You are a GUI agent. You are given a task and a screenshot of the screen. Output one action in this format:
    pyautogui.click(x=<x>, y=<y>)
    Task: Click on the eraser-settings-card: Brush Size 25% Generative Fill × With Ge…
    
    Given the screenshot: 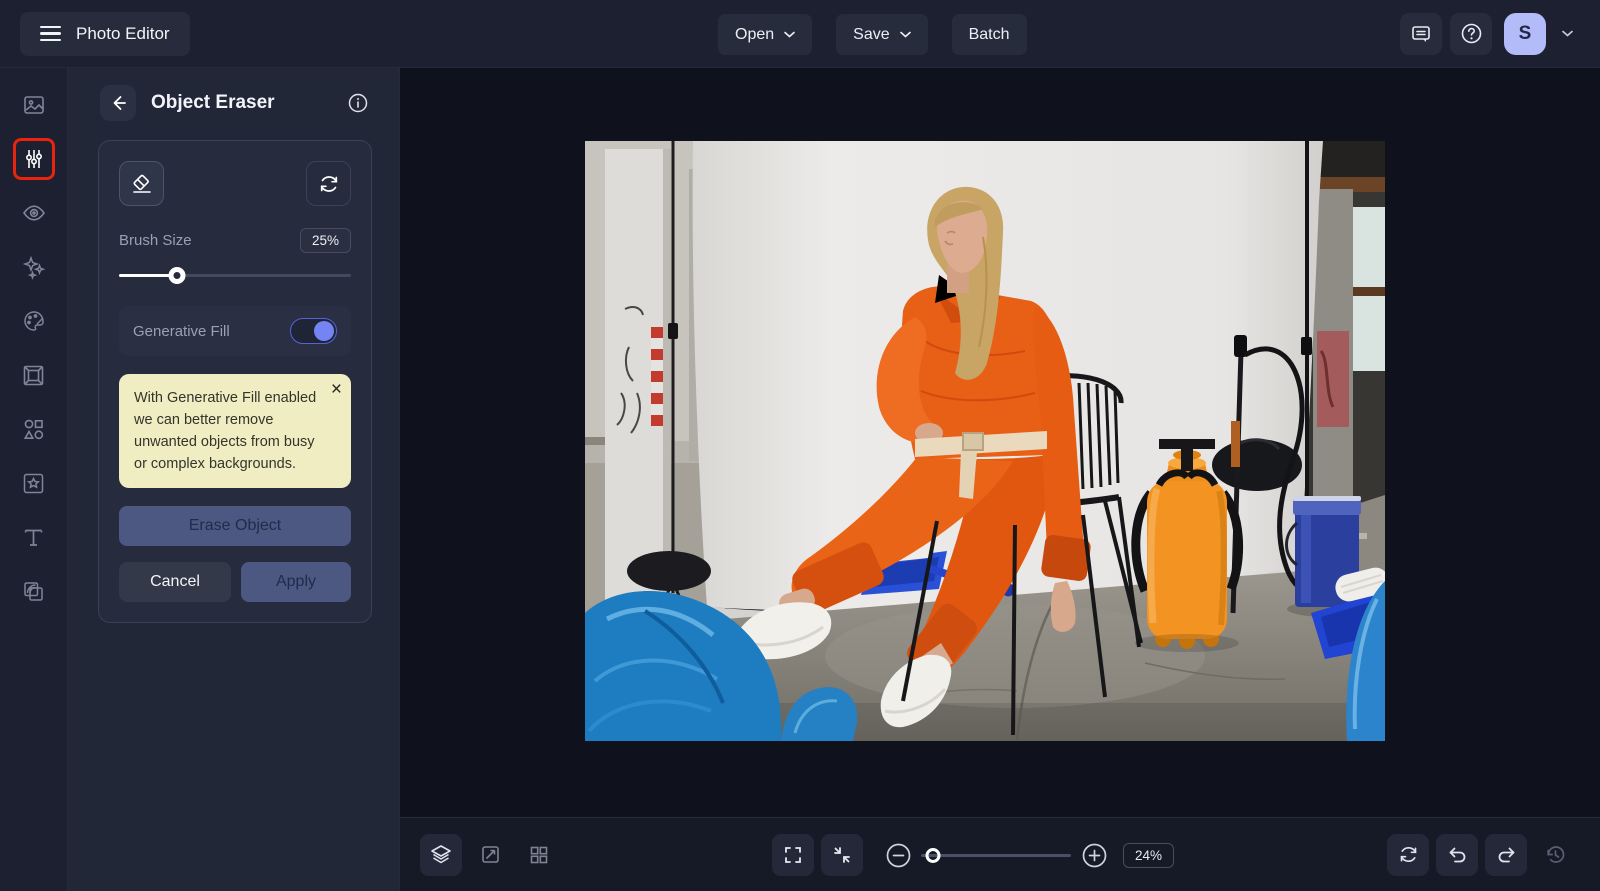 What is the action you would take?
    pyautogui.click(x=235, y=382)
    